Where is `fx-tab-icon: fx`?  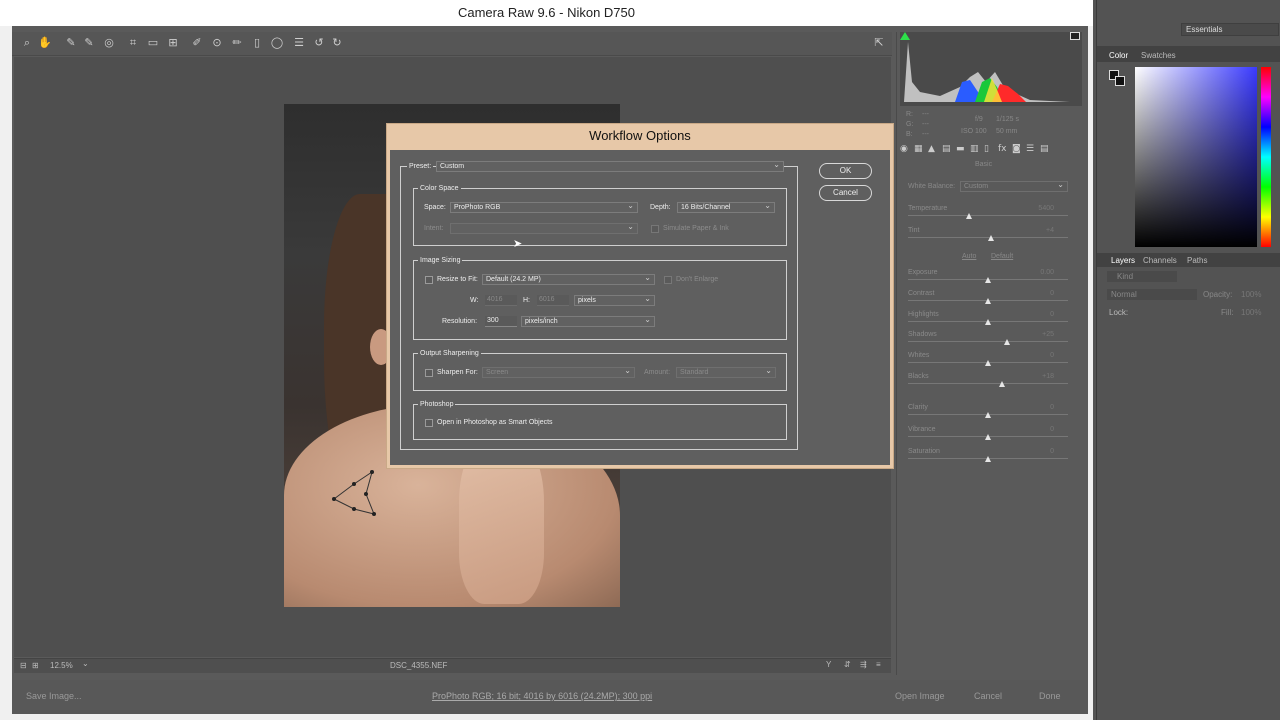 fx-tab-icon: fx is located at coordinates (1002, 149).